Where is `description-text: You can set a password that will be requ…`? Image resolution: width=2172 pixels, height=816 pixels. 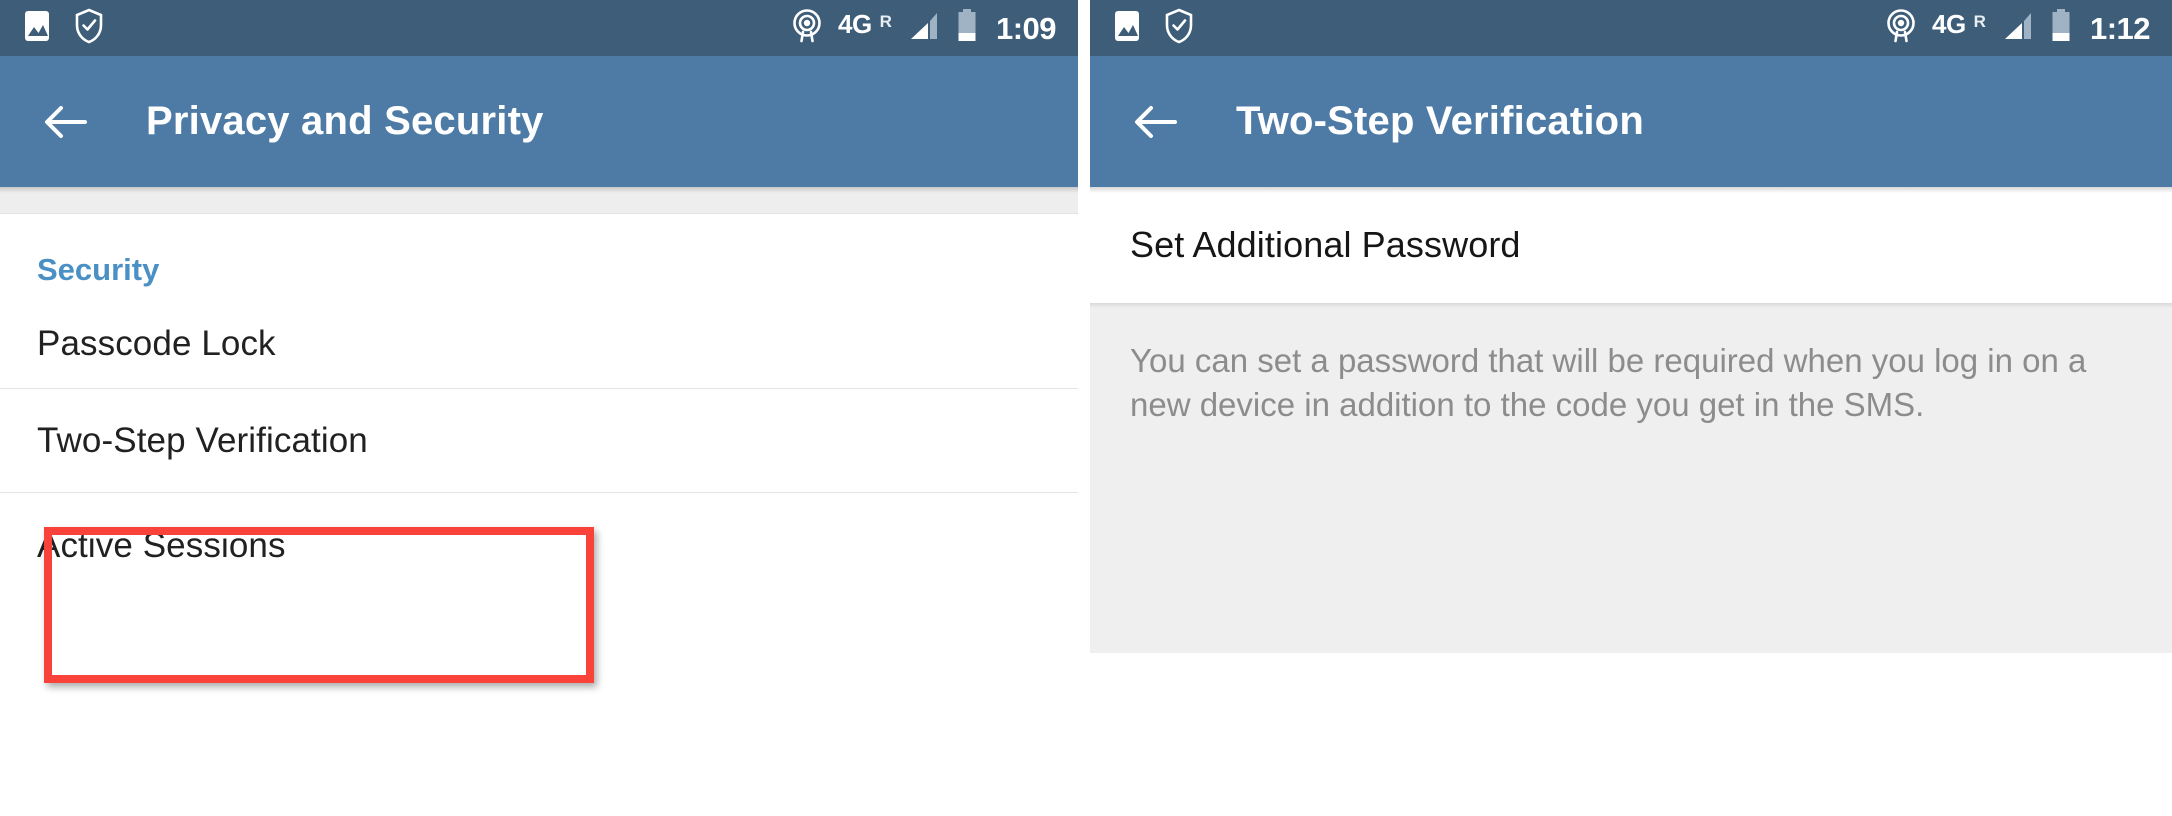
description-text: You can set a password that will be requ… is located at coordinates (1608, 382).